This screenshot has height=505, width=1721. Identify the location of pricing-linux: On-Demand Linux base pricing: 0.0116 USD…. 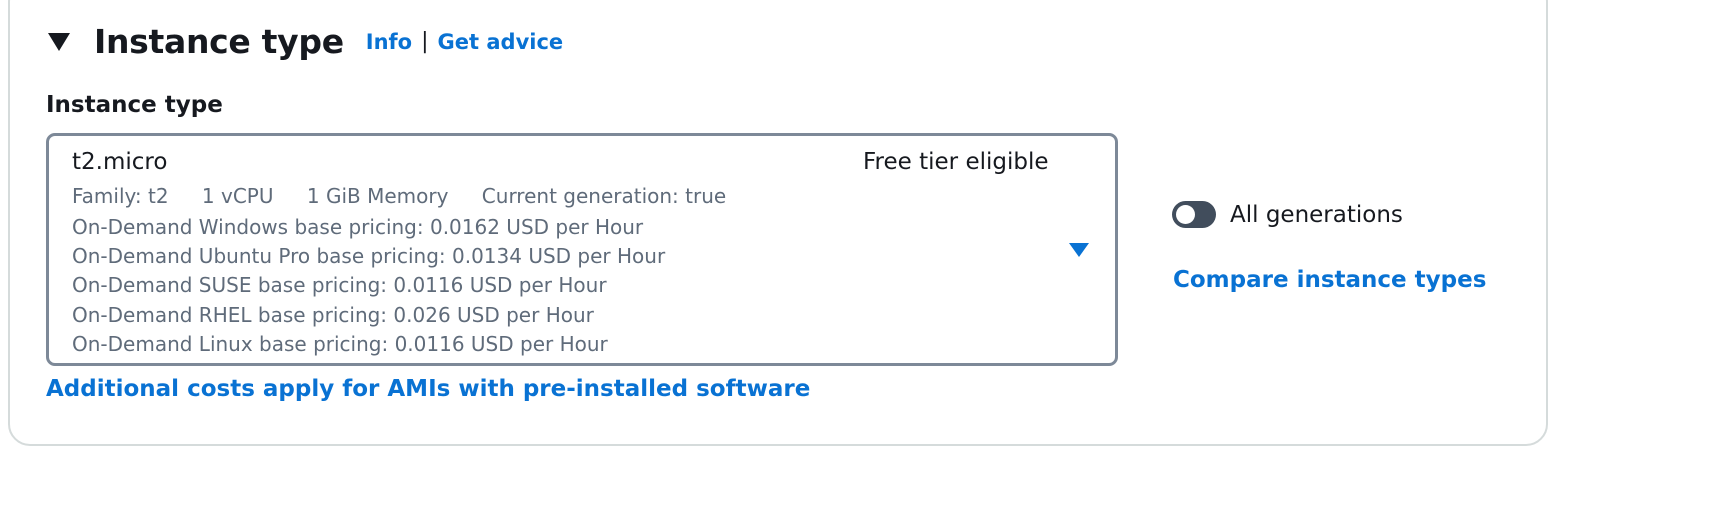
(340, 343).